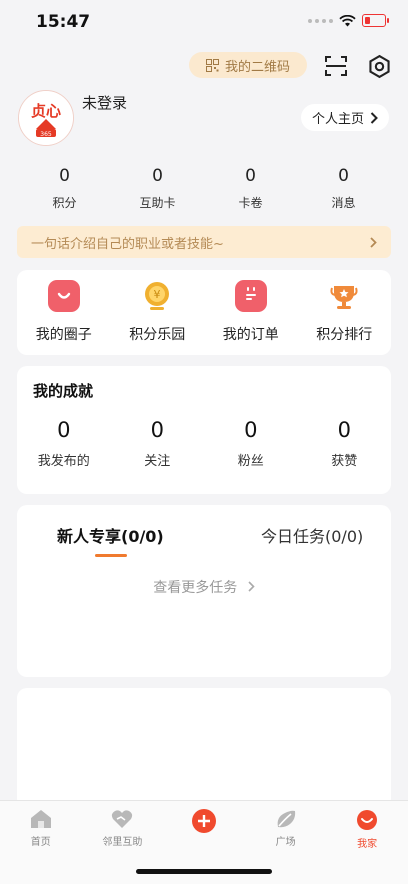  I want to click on feature-my-orders: 我的订单, so click(251, 312).